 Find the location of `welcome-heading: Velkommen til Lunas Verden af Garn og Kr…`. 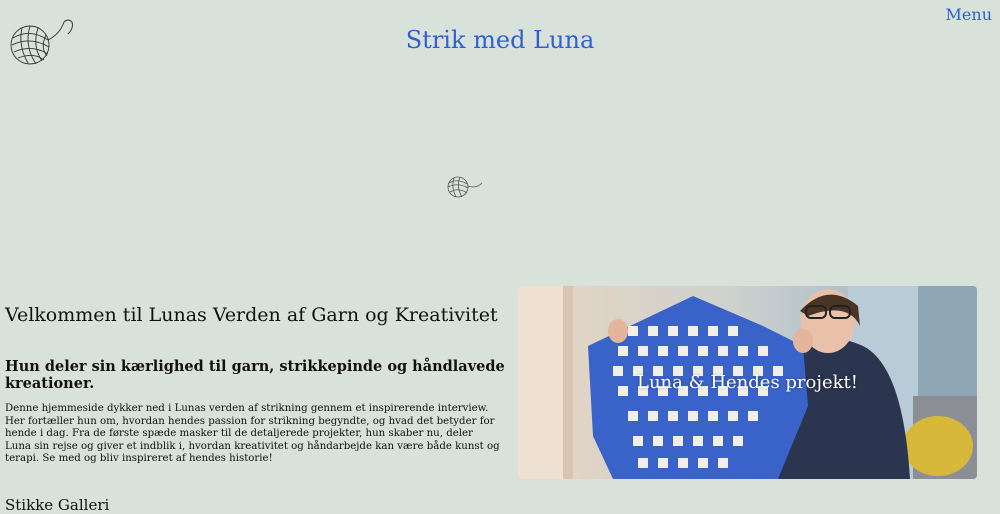

welcome-heading: Velkommen til Lunas Verden af Garn og Kr… is located at coordinates (251, 315).